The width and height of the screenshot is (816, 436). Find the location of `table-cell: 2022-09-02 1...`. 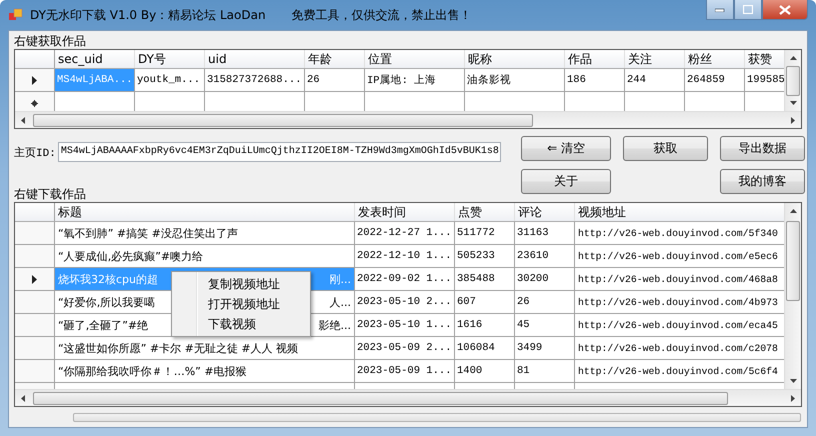

table-cell: 2022-09-02 1... is located at coordinates (405, 279).